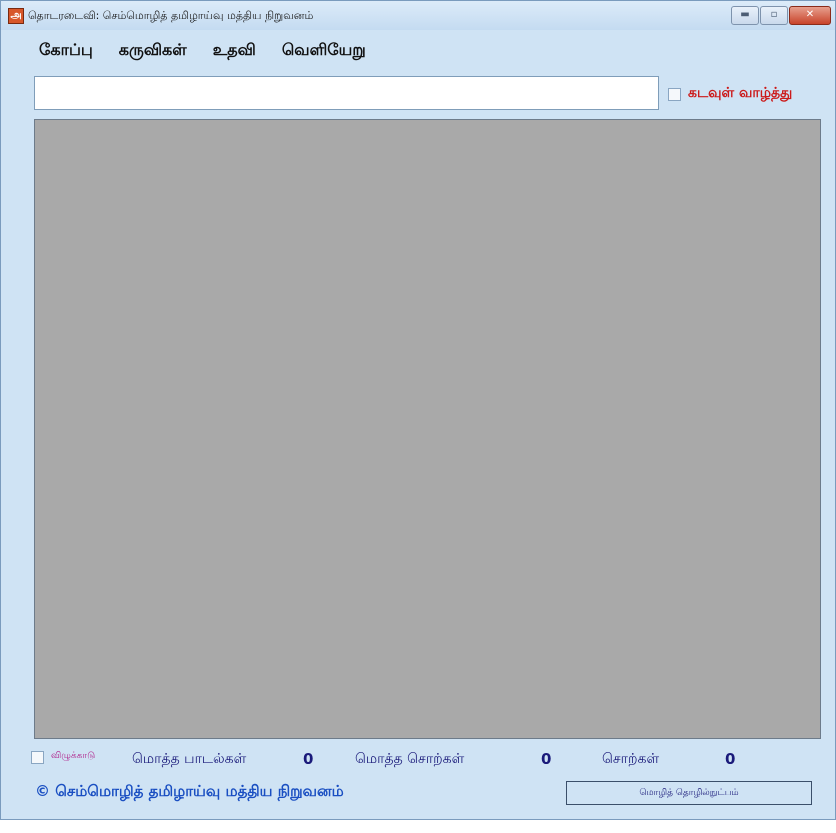 The width and height of the screenshot is (836, 833). What do you see at coordinates (418, 50) in the screenshot?
I see `menu-bar: கோப்பு கருவிகள் உதவி வெளியேறு` at bounding box center [418, 50].